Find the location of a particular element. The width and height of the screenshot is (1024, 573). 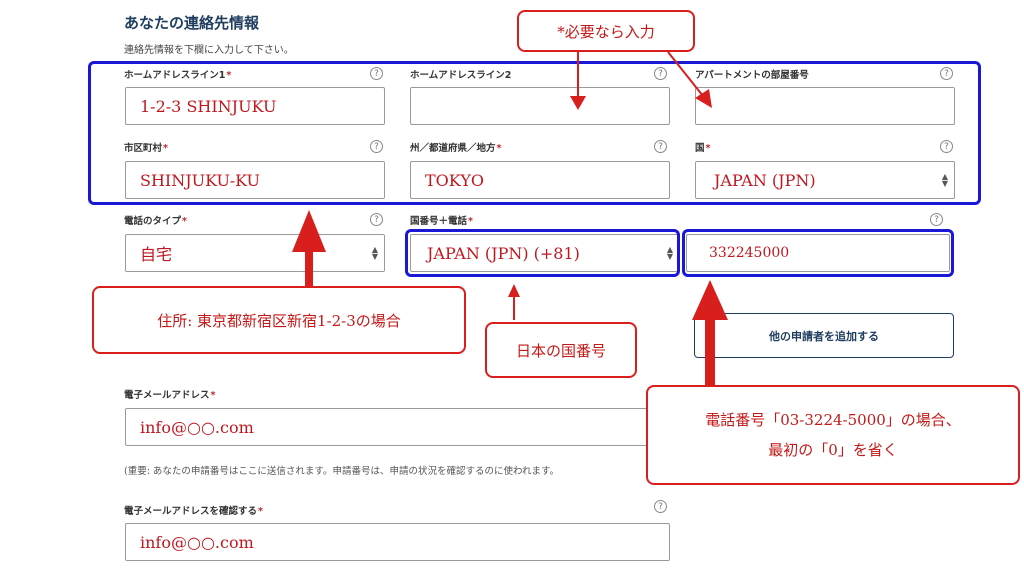

phone-annotation: 電話番号「03-3224-5000」の場合、 最初の「0」を省く is located at coordinates (833, 435).